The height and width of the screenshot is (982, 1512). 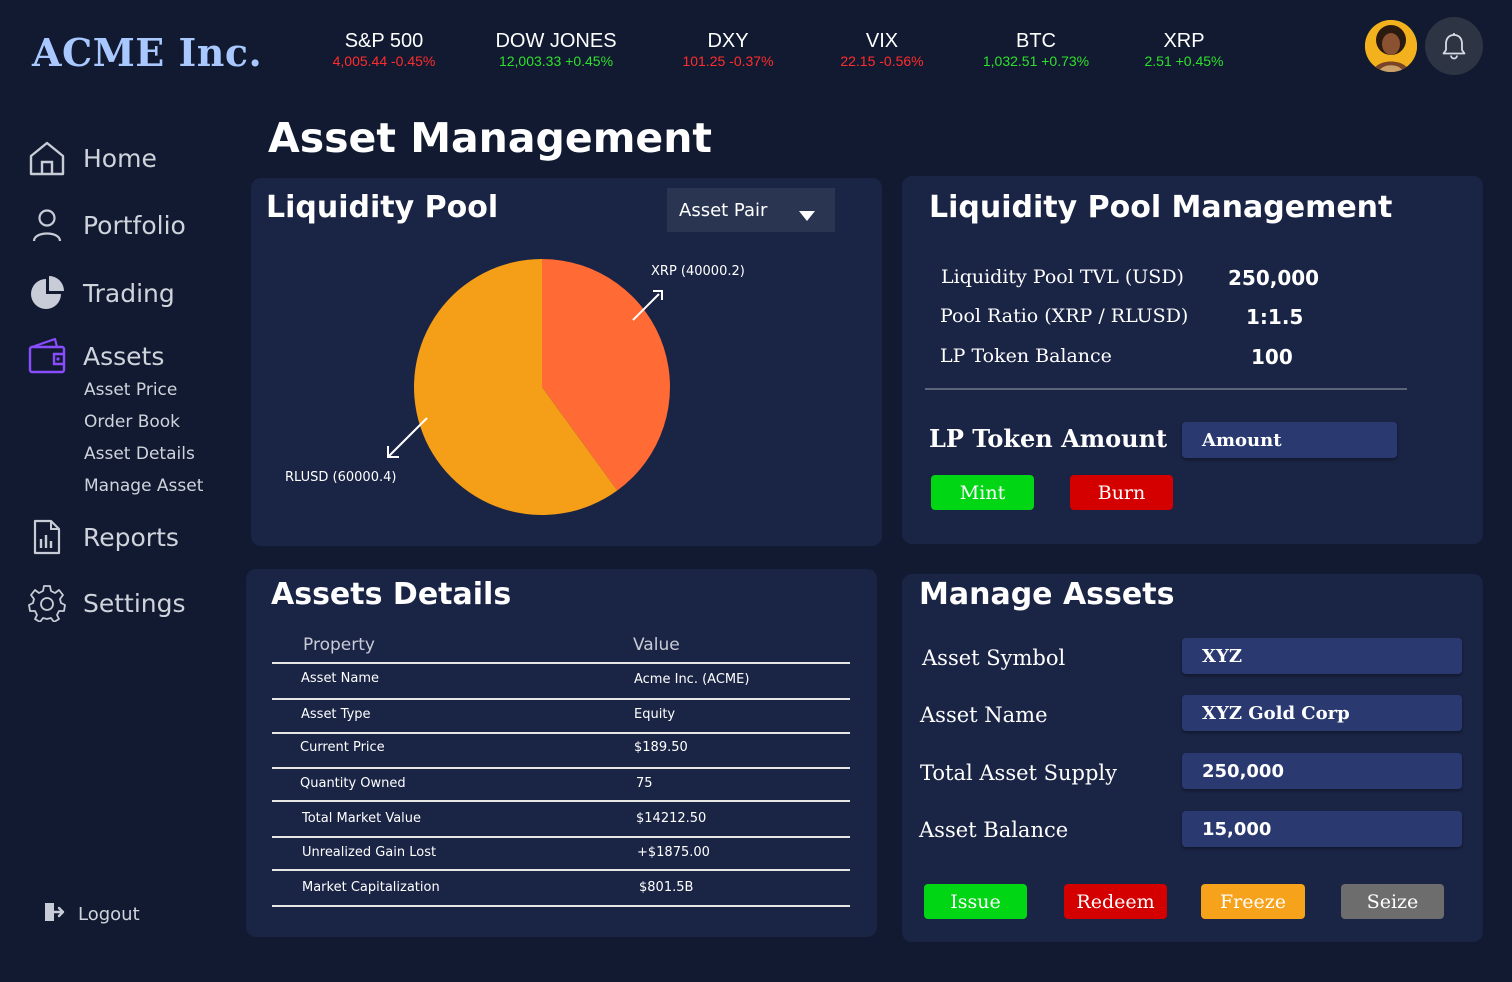 What do you see at coordinates (109, 914) in the screenshot?
I see `logout-label: Logout` at bounding box center [109, 914].